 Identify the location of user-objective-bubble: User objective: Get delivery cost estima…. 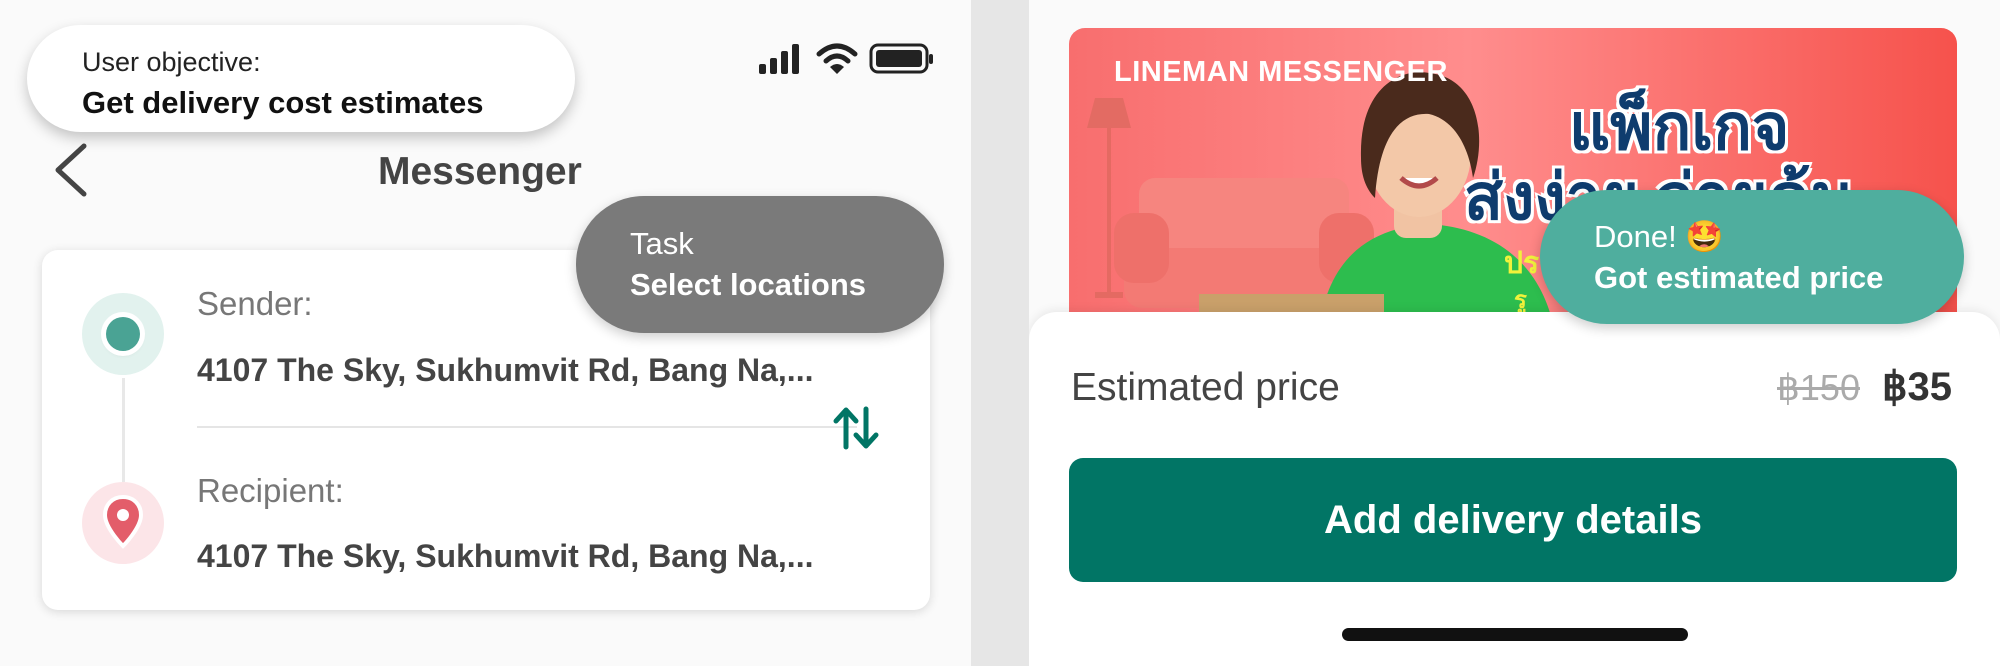
(301, 78).